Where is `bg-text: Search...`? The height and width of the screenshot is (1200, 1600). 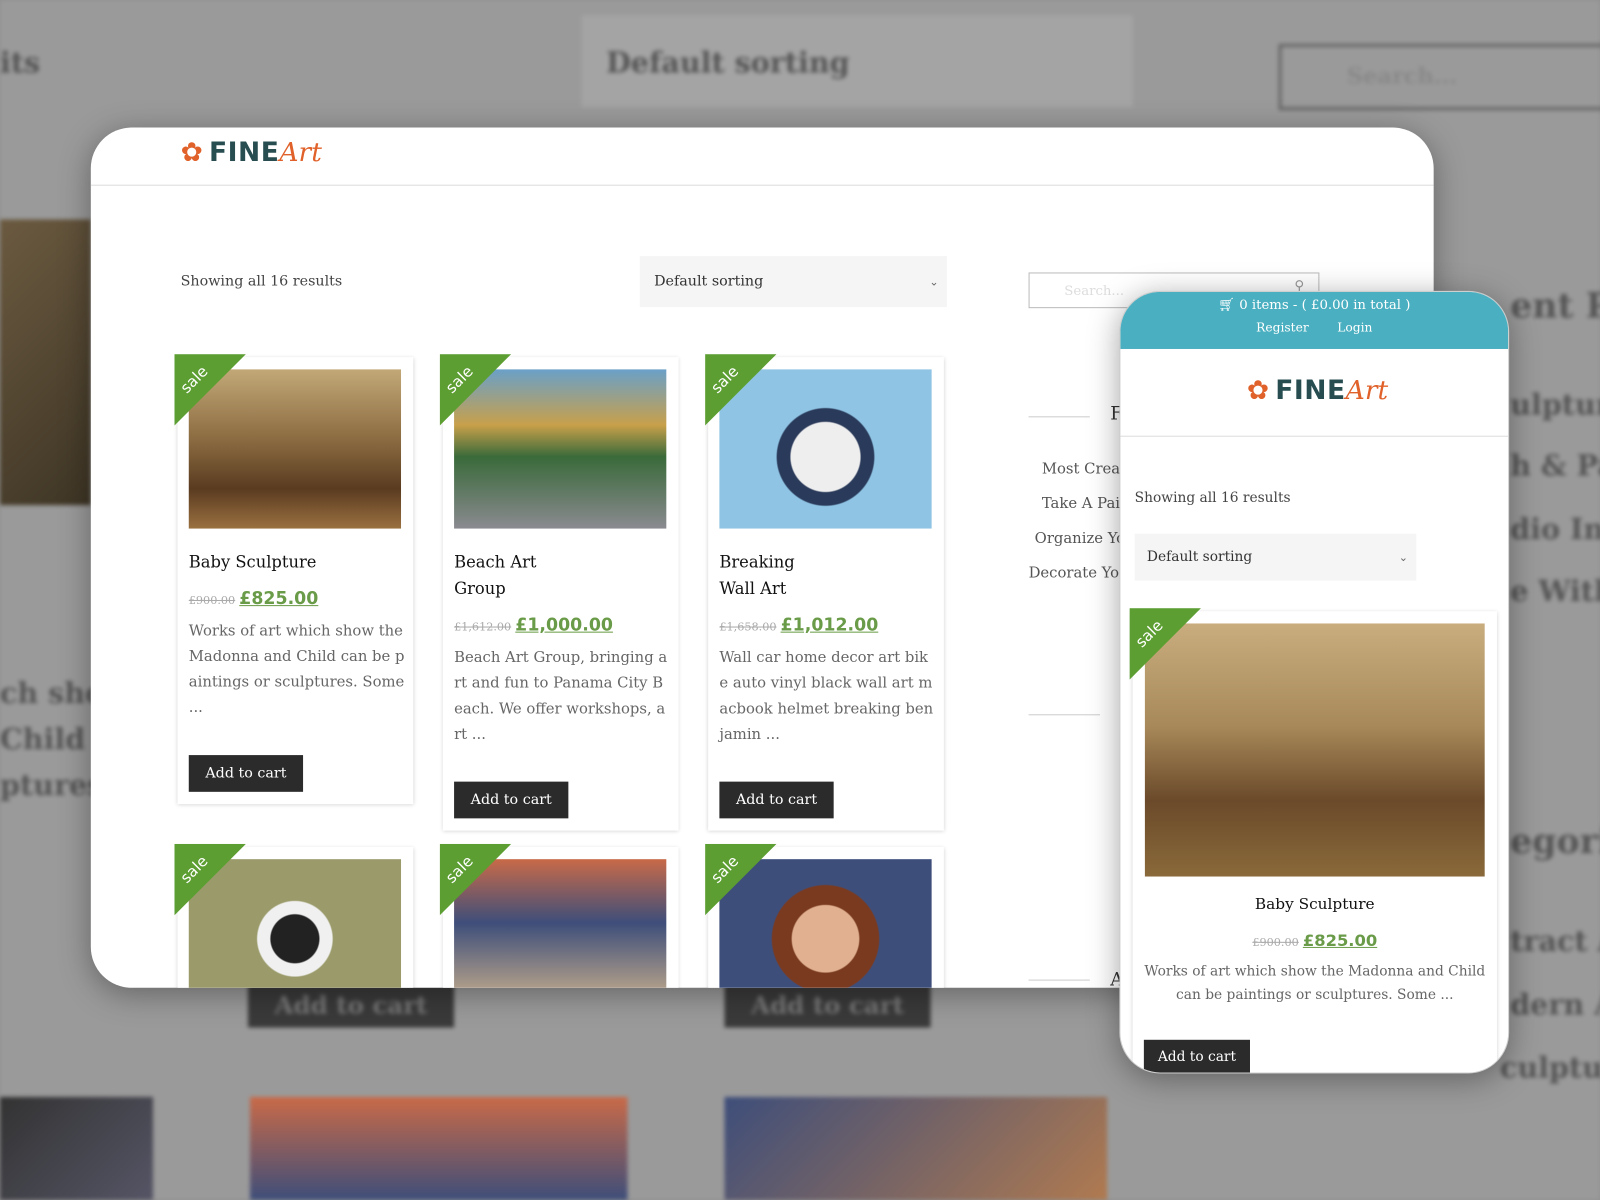 bg-text: Search... is located at coordinates (1402, 76).